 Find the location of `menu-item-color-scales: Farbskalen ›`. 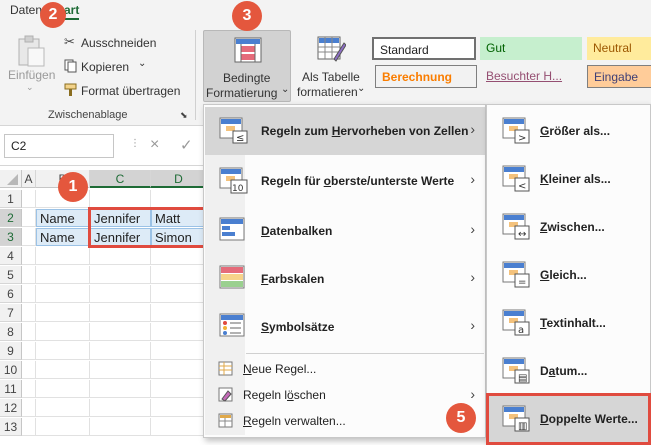

menu-item-color-scales: Farbskalen › is located at coordinates (345, 279).